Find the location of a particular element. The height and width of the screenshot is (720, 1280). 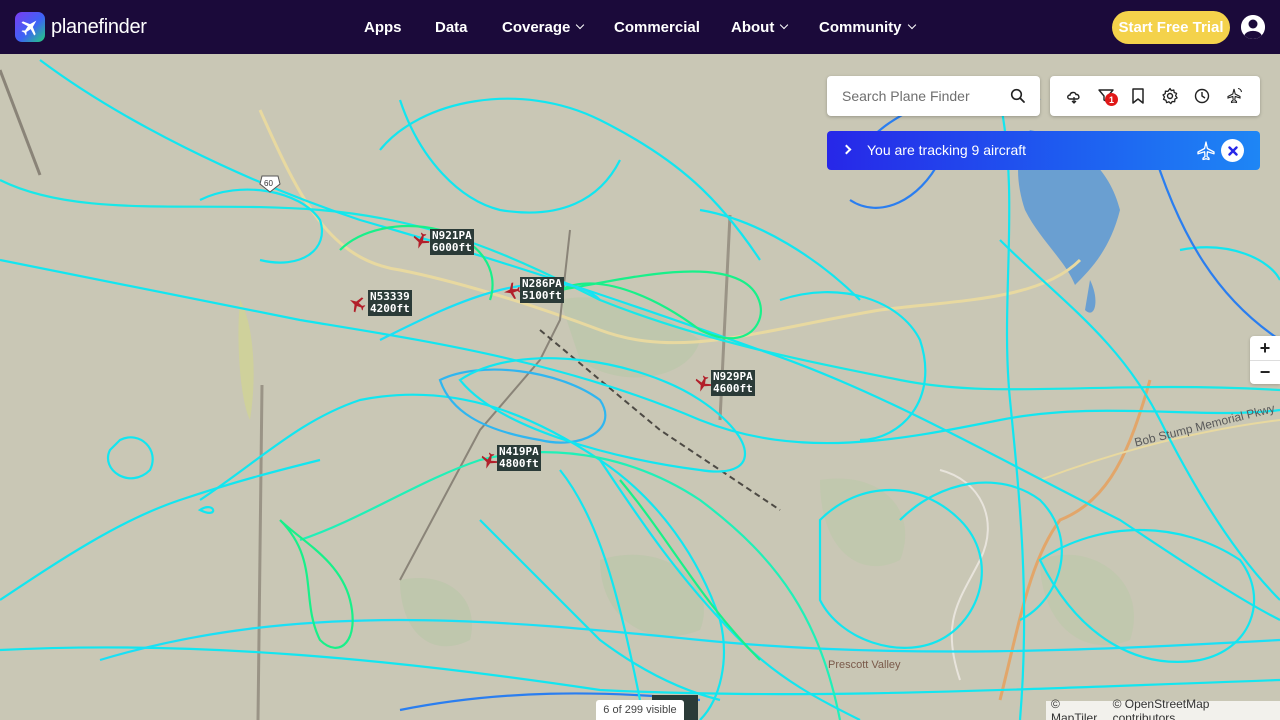

route-shield-label: 60 is located at coordinates (268, 183).